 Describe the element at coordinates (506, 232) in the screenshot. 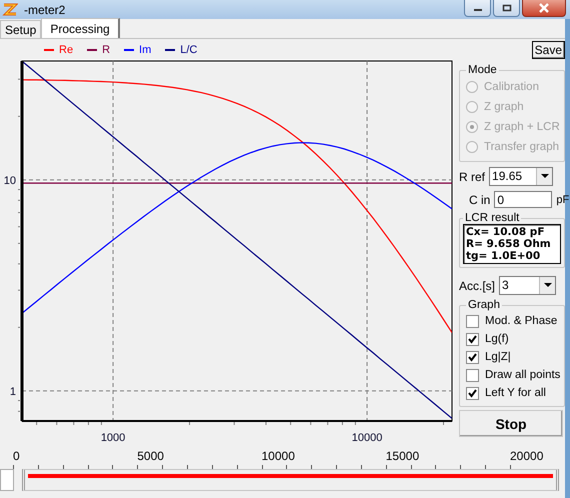

I see `result-line: Cx= 10.08 pF` at that location.